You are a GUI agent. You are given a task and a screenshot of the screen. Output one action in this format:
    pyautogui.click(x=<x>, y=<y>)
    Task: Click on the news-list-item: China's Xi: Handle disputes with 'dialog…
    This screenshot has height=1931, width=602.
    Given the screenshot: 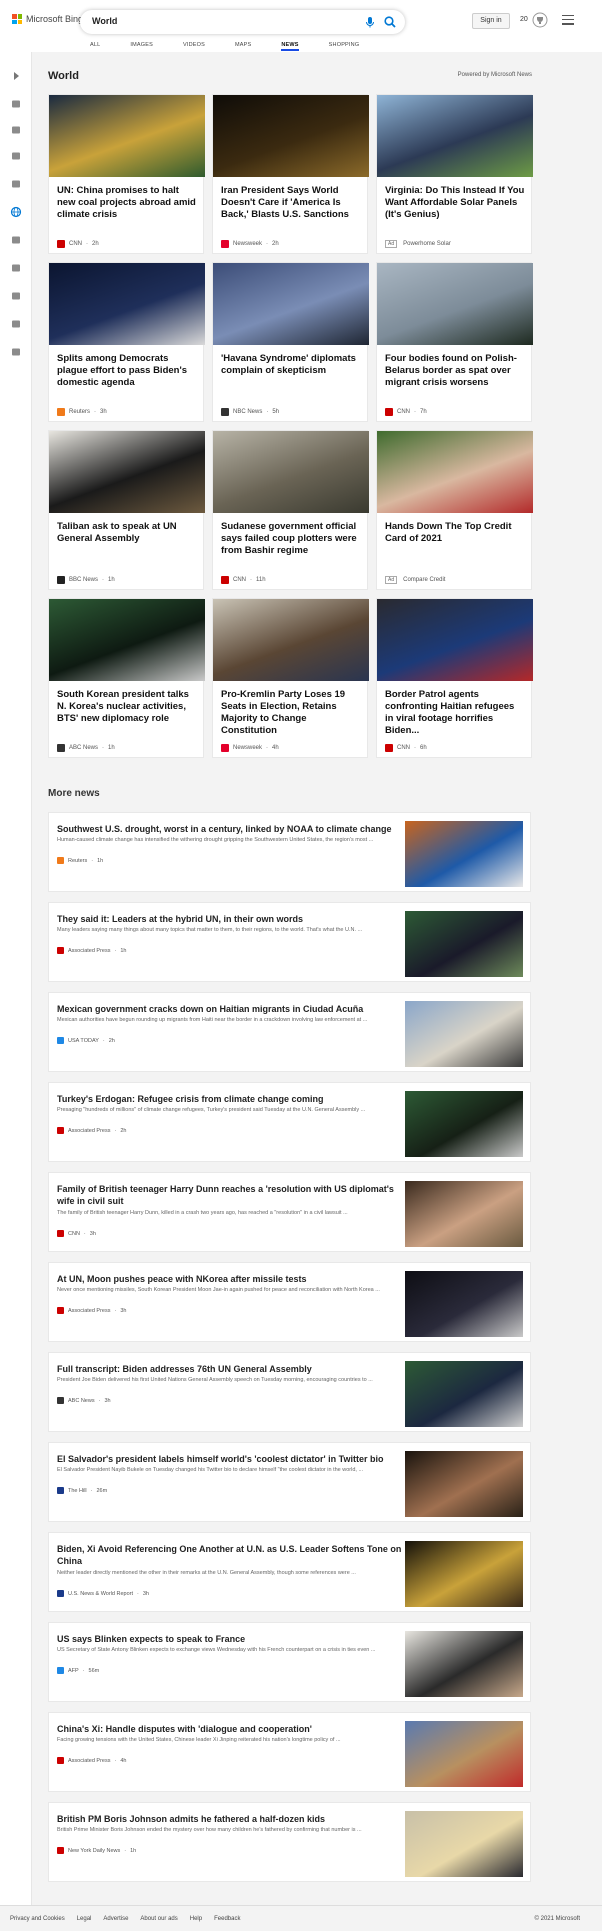 What is the action you would take?
    pyautogui.click(x=289, y=1752)
    